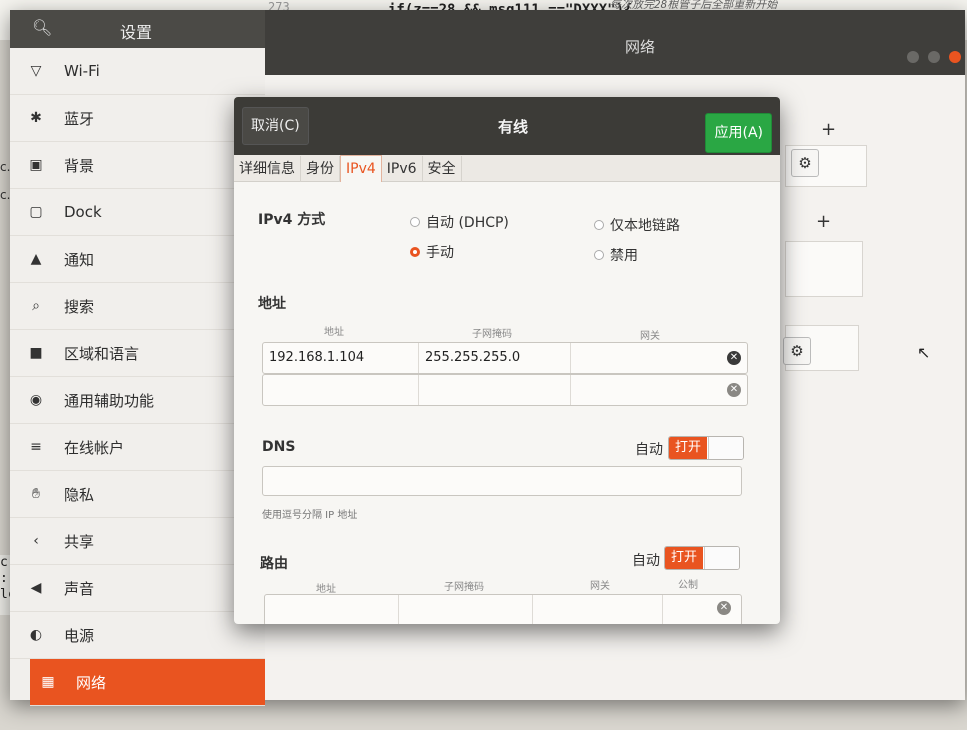  What do you see at coordinates (464, 587) in the screenshot?
I see `route-netmask-column-header: 子网掩码` at bounding box center [464, 587].